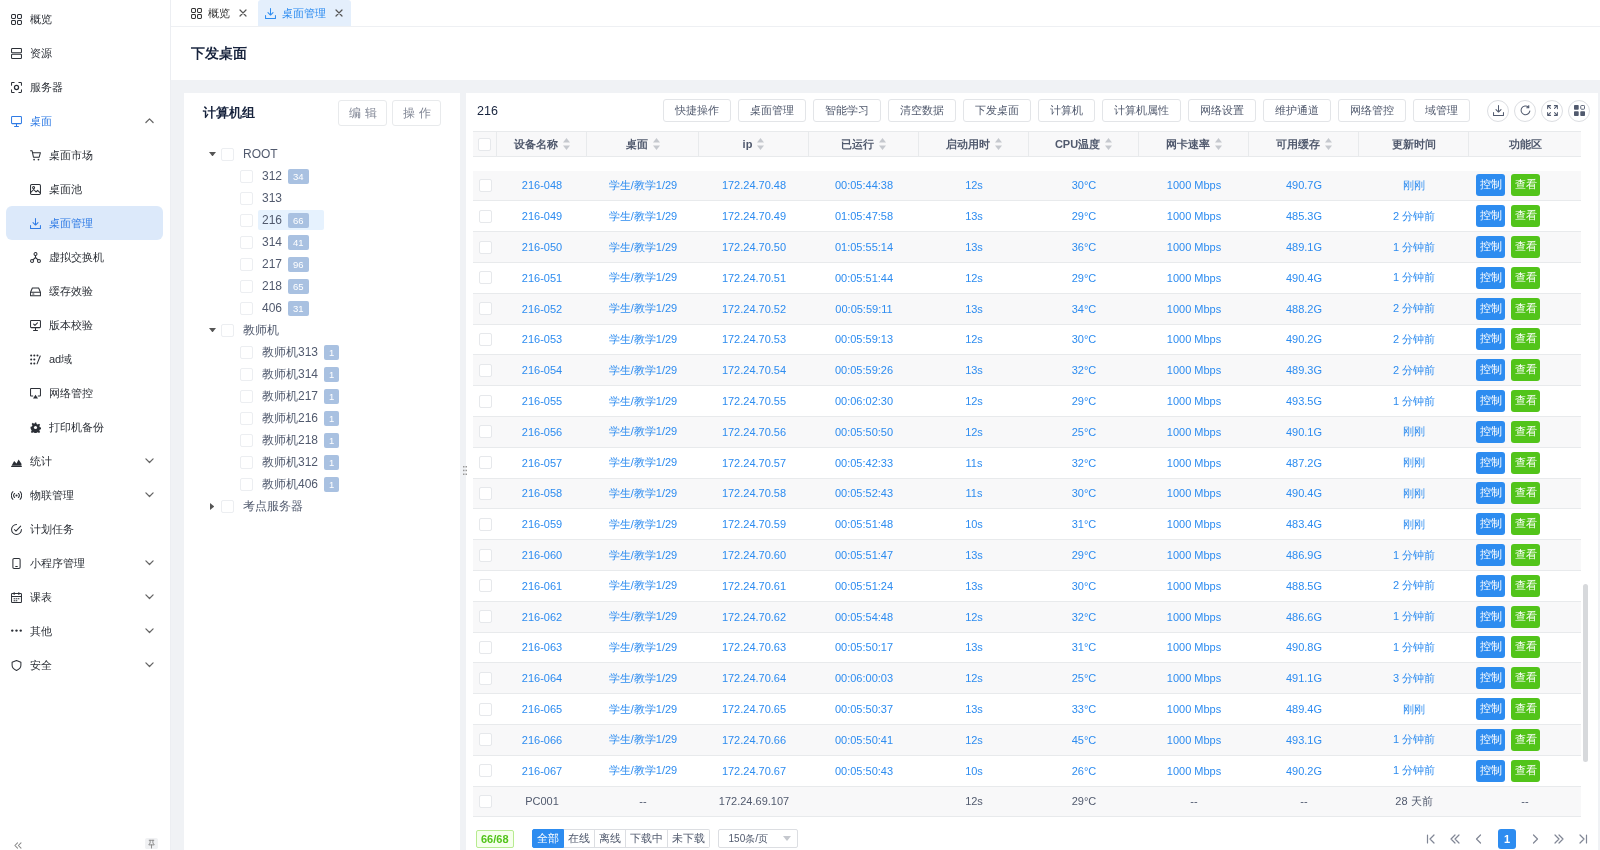  What do you see at coordinates (643, 144) in the screenshot?
I see `column-header: 桌面` at bounding box center [643, 144].